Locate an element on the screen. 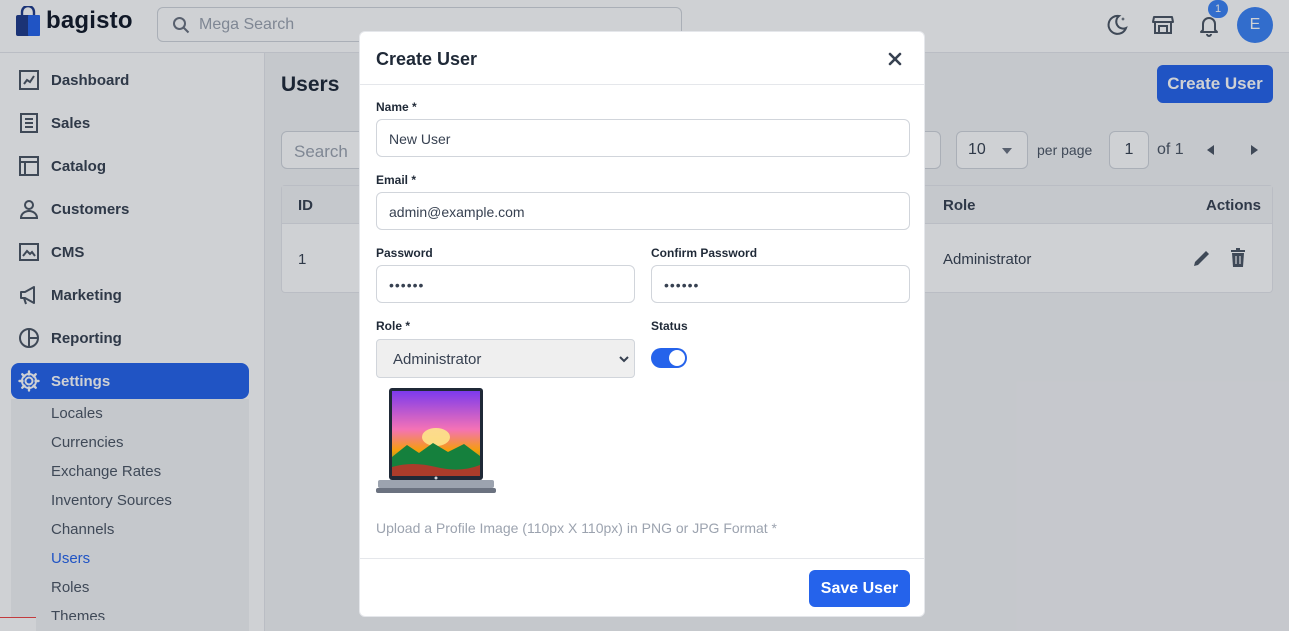 The image size is (1289, 631). confirm-password-label: Confirm Password is located at coordinates (704, 253).